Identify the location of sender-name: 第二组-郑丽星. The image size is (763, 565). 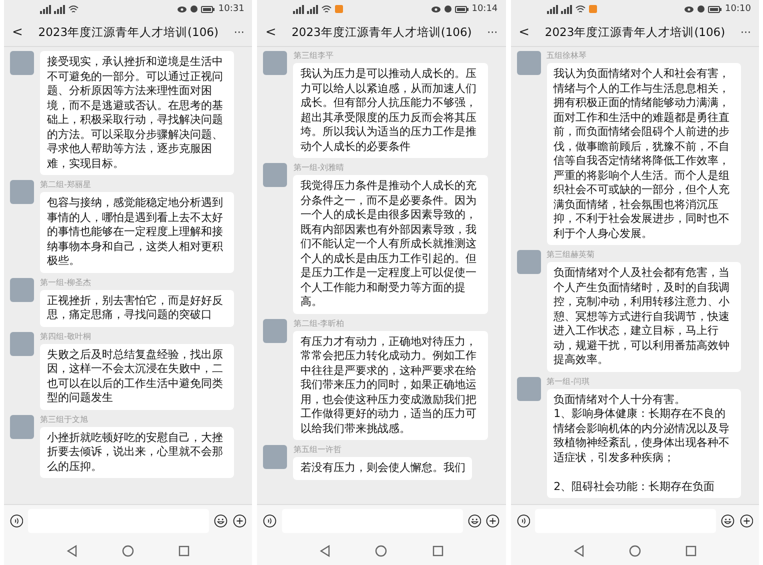
(66, 185).